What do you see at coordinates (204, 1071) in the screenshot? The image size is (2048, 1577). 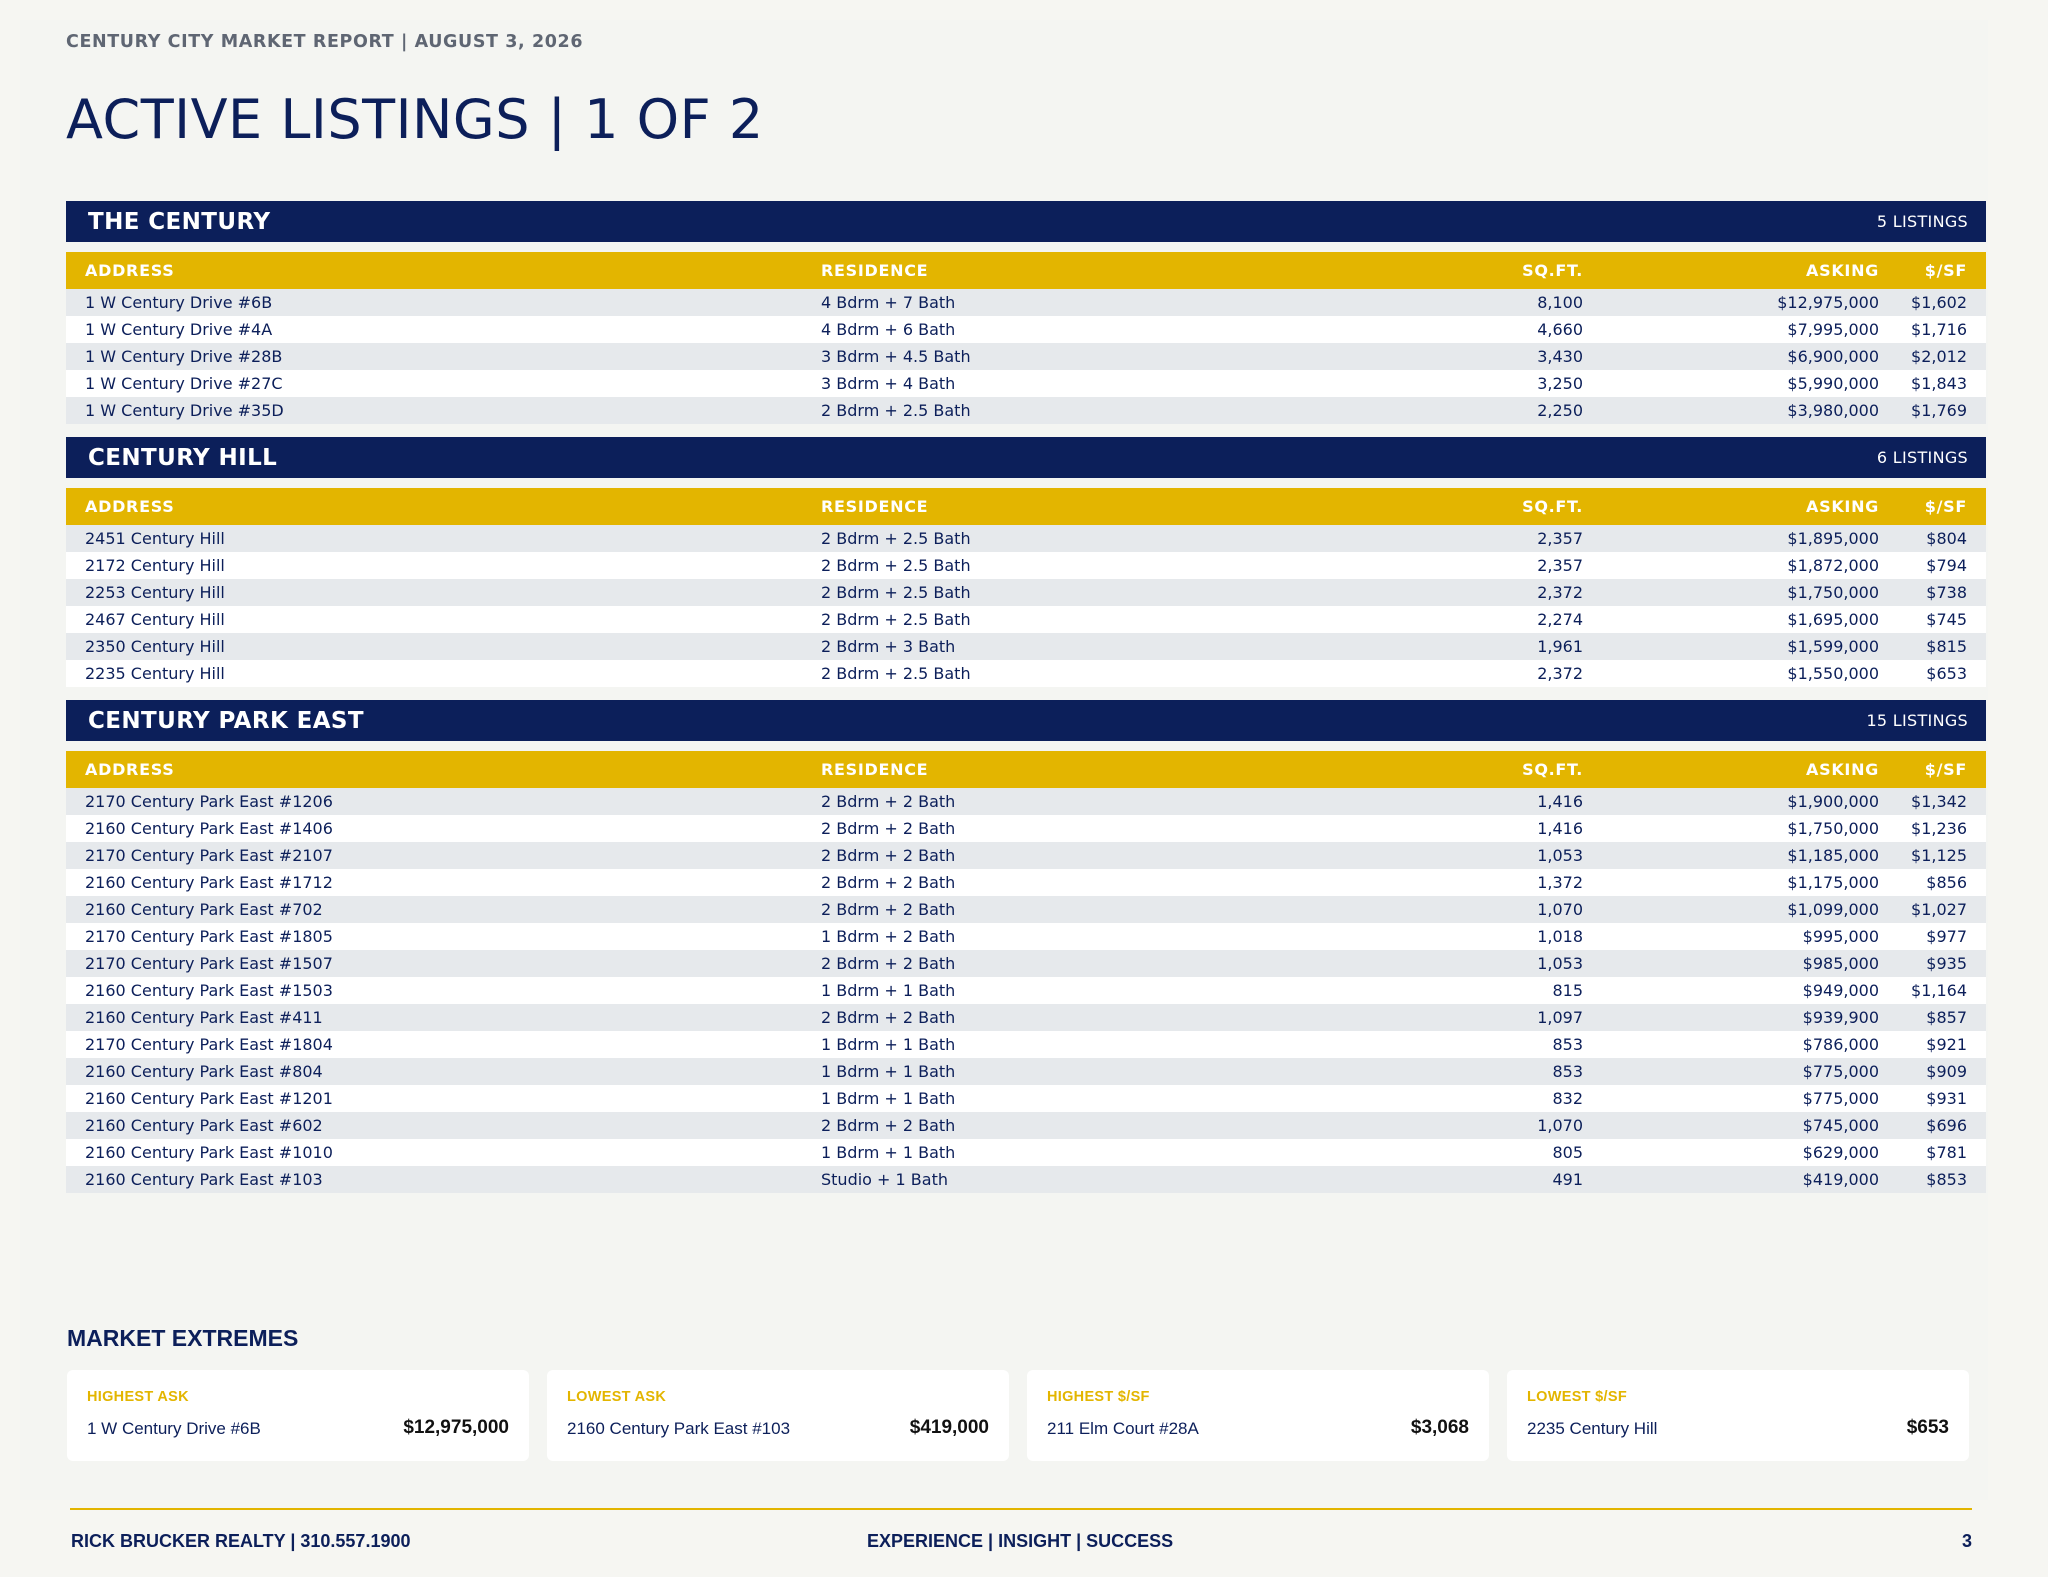 I see `cell-address: 2160 Century Park East #804` at bounding box center [204, 1071].